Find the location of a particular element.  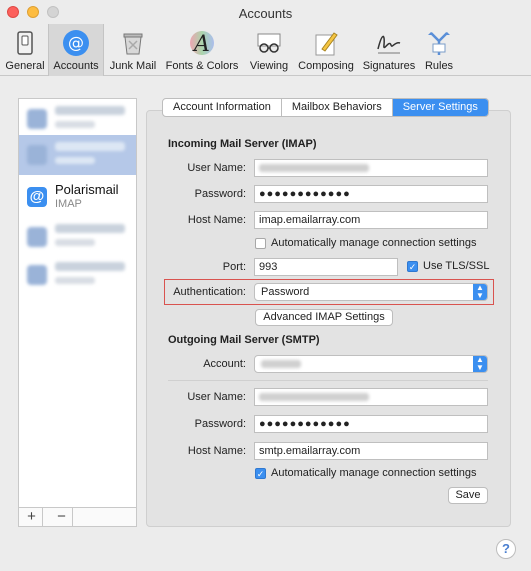

toolbar-viewing: Viewing is located at coordinates (269, 50).